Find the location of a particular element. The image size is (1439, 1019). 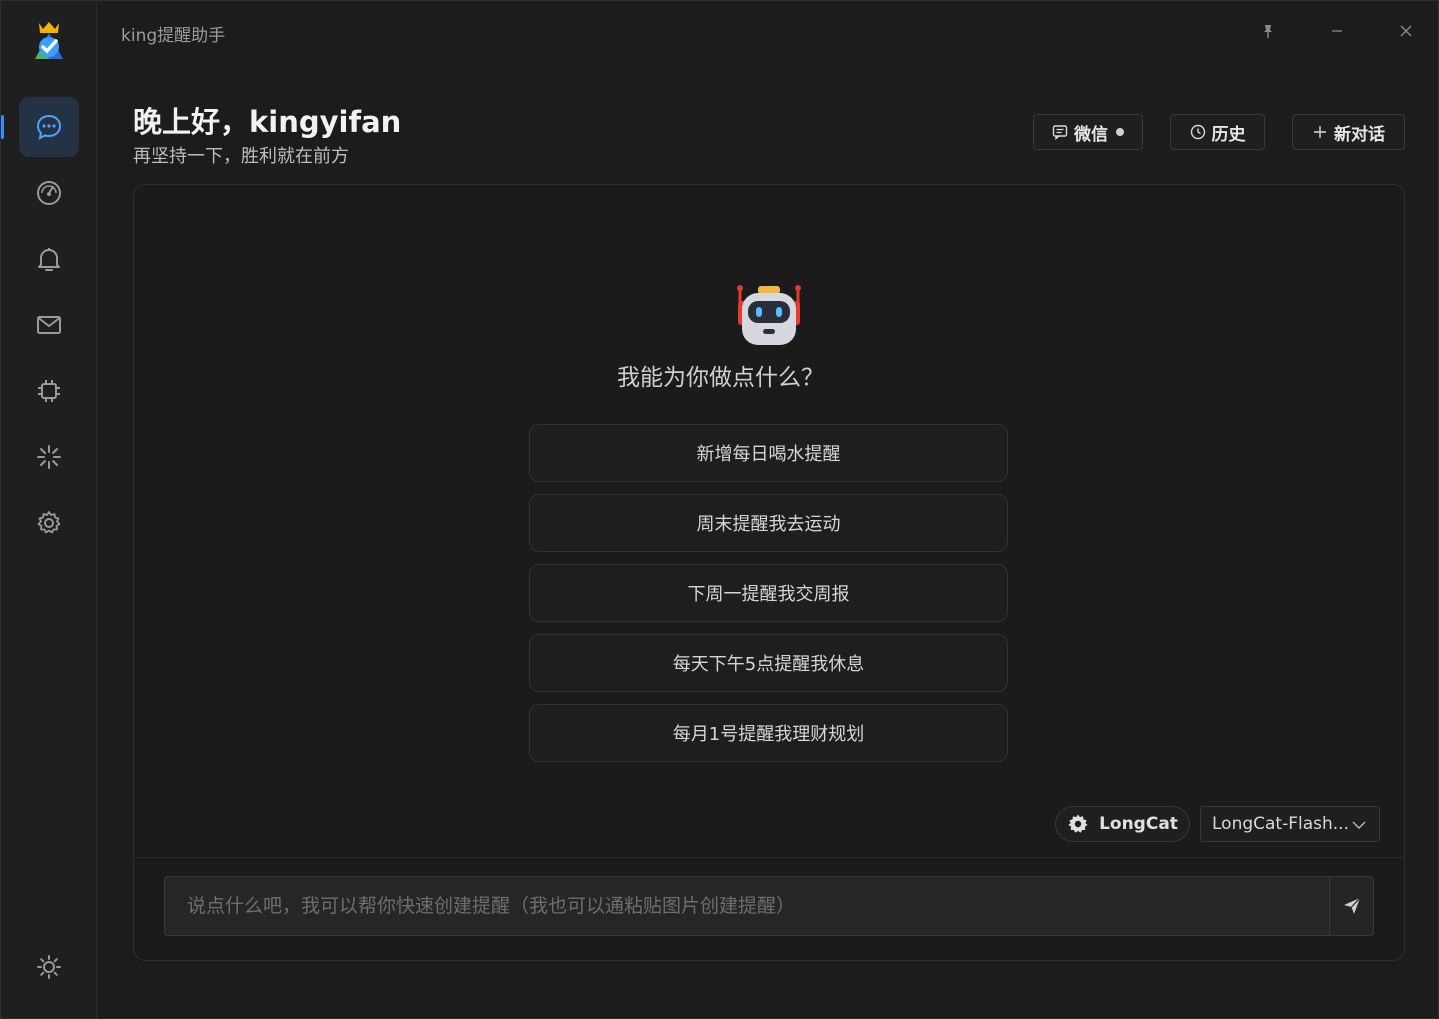

clock-icon is located at coordinates (1197, 132).